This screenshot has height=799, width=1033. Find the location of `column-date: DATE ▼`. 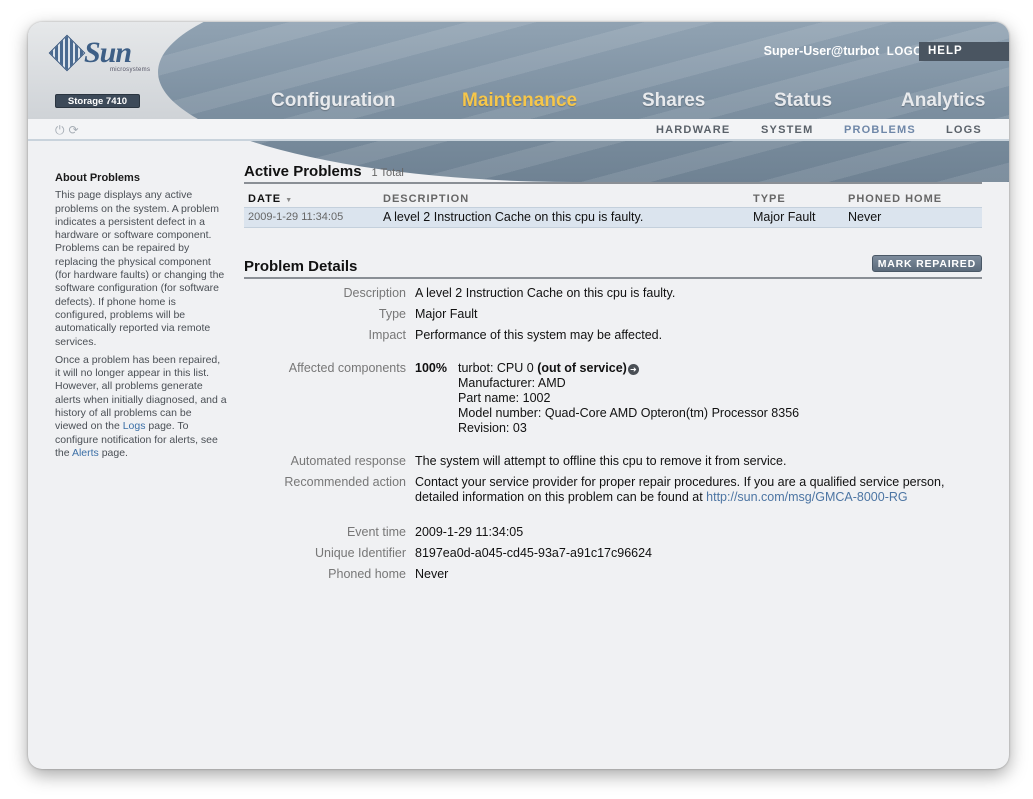

column-date: DATE ▼ is located at coordinates (311, 199).